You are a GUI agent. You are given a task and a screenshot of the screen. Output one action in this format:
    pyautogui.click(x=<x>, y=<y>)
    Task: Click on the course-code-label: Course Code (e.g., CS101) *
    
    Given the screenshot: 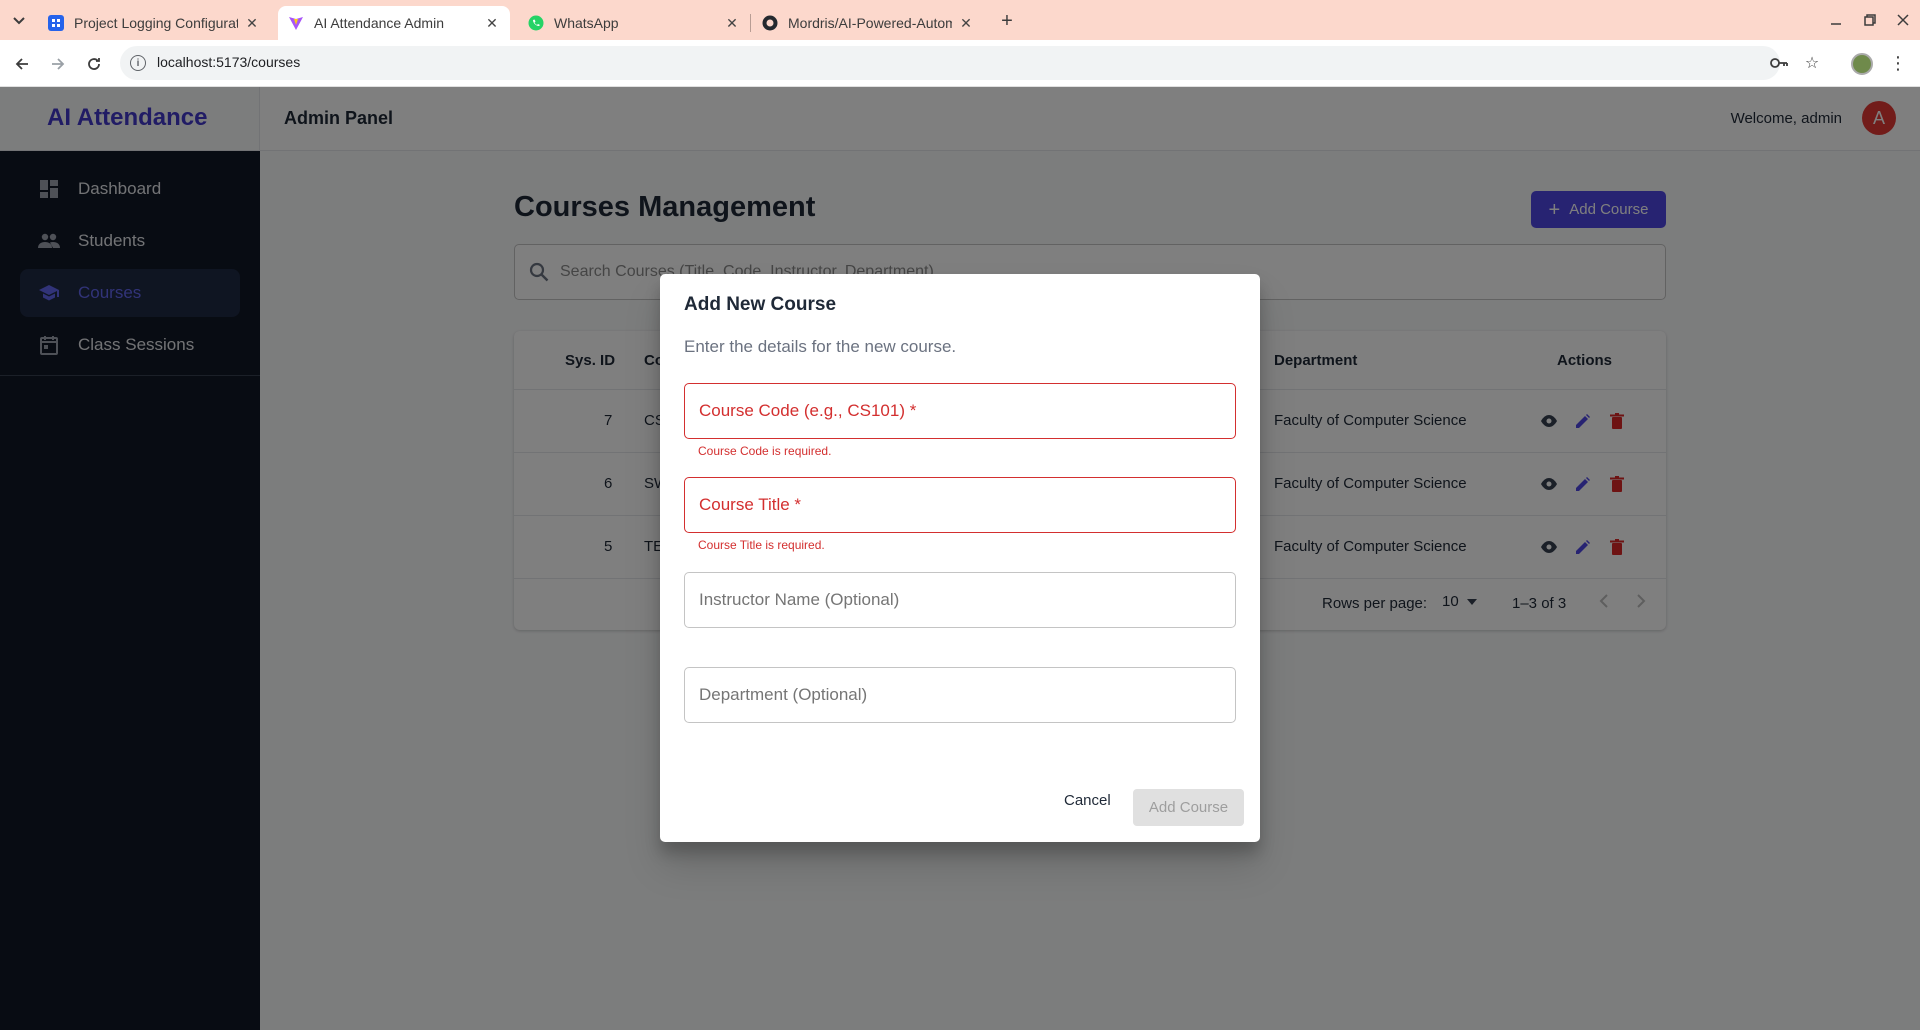 What is the action you would take?
    pyautogui.click(x=808, y=410)
    